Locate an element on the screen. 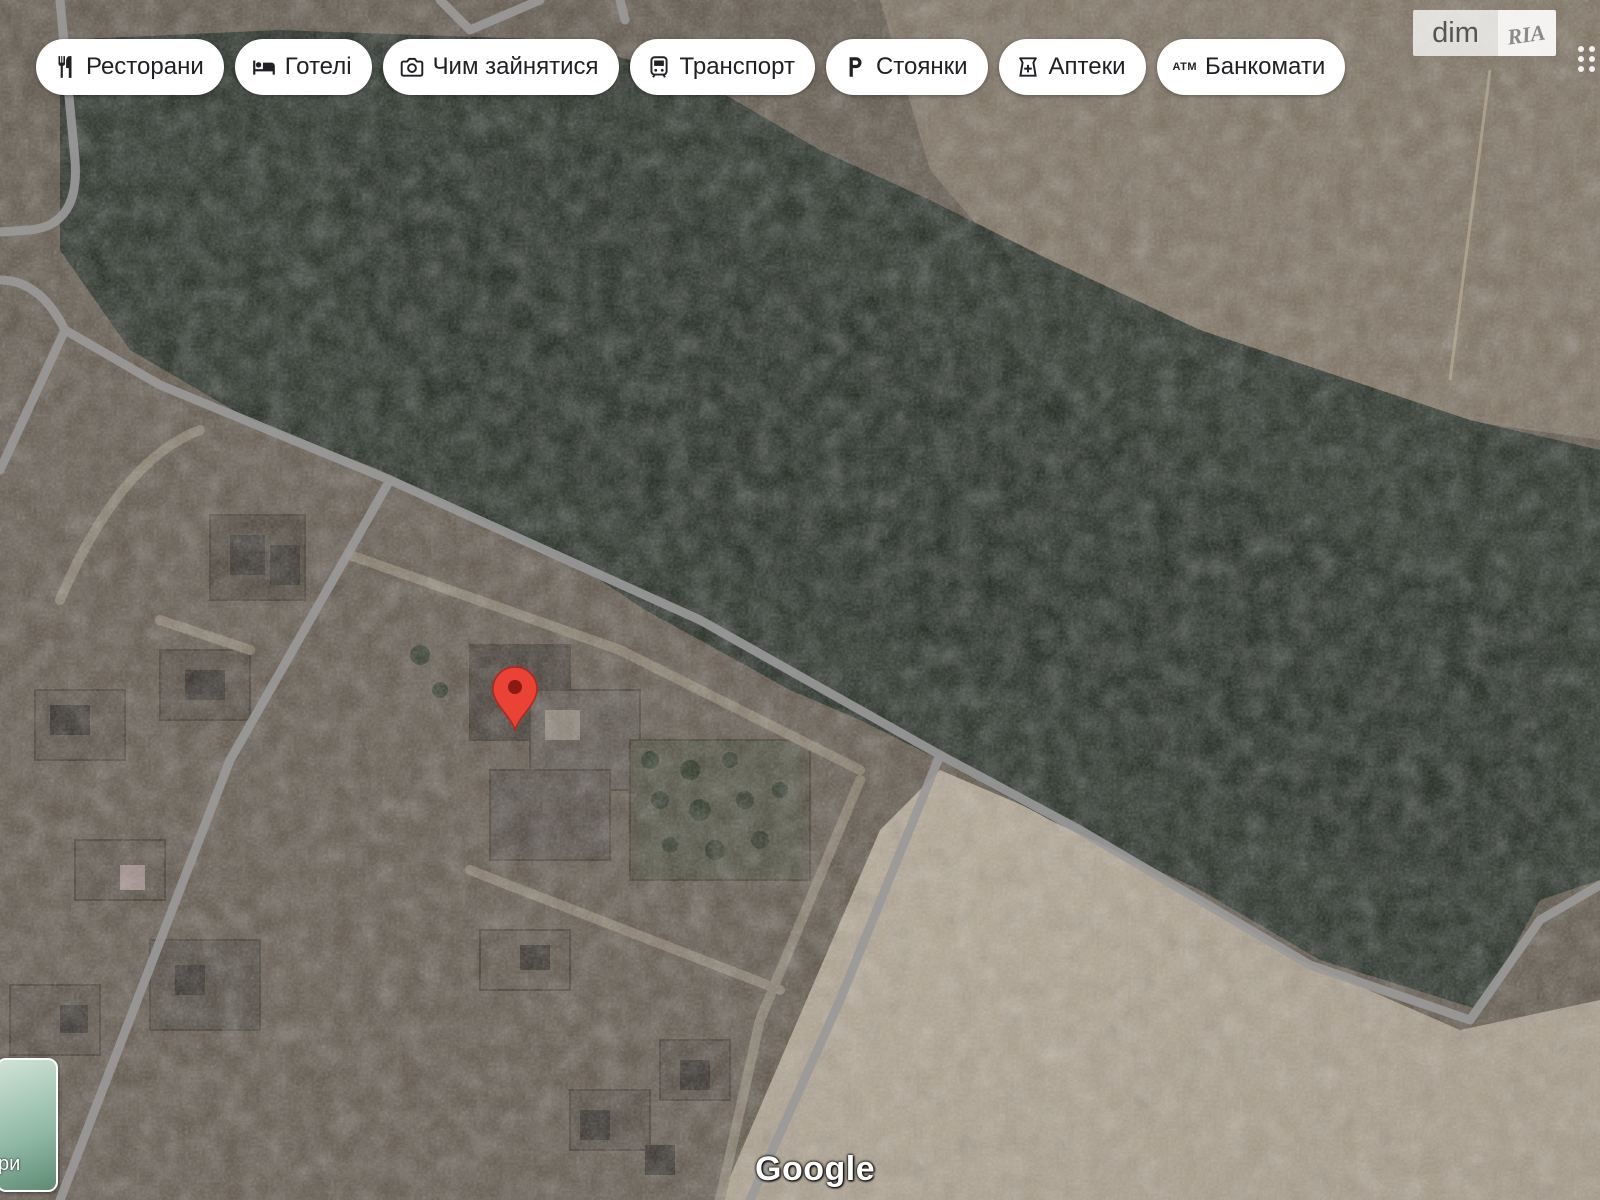 The width and height of the screenshot is (1600, 1200). chip-hotels: Готелі is located at coordinates (303, 67).